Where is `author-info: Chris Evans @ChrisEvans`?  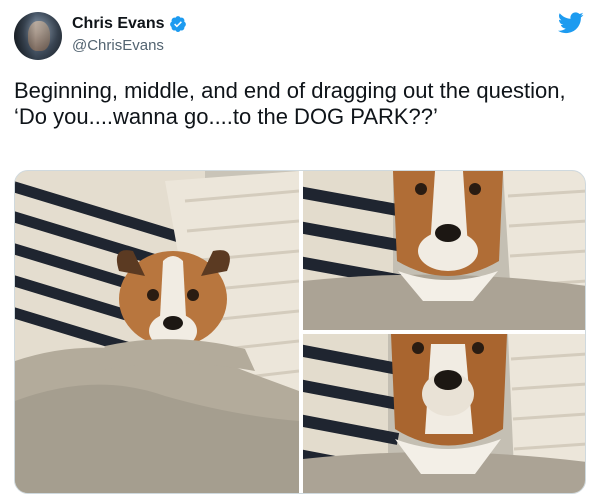 author-info: Chris Evans @ChrisEvans is located at coordinates (129, 35).